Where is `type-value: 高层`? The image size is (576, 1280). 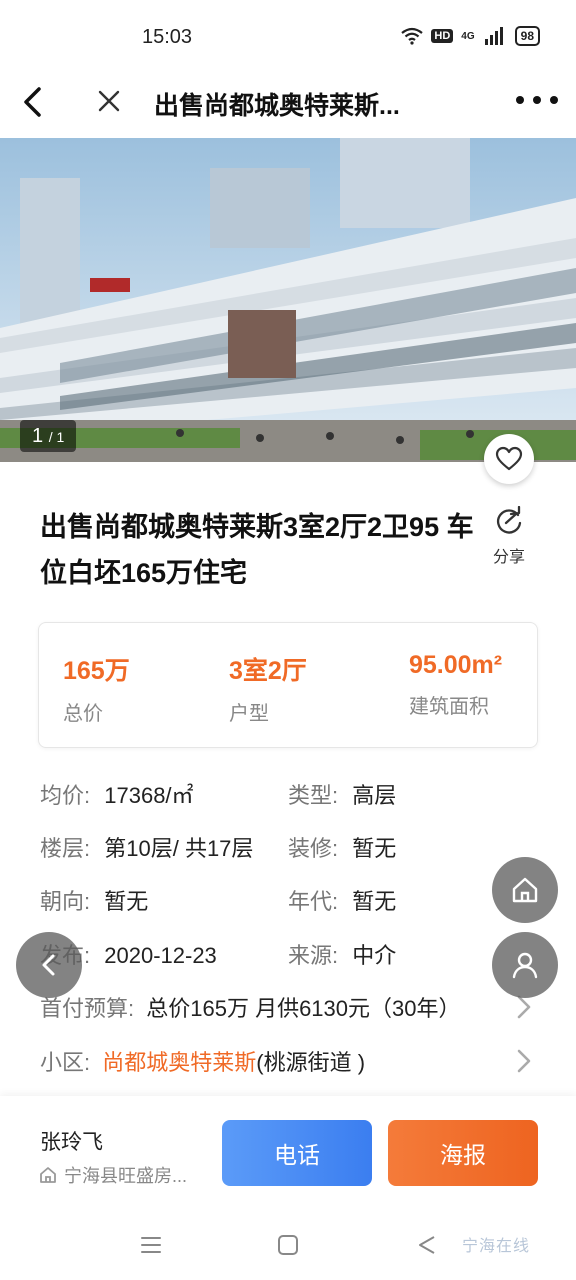 type-value: 高层 is located at coordinates (374, 795).